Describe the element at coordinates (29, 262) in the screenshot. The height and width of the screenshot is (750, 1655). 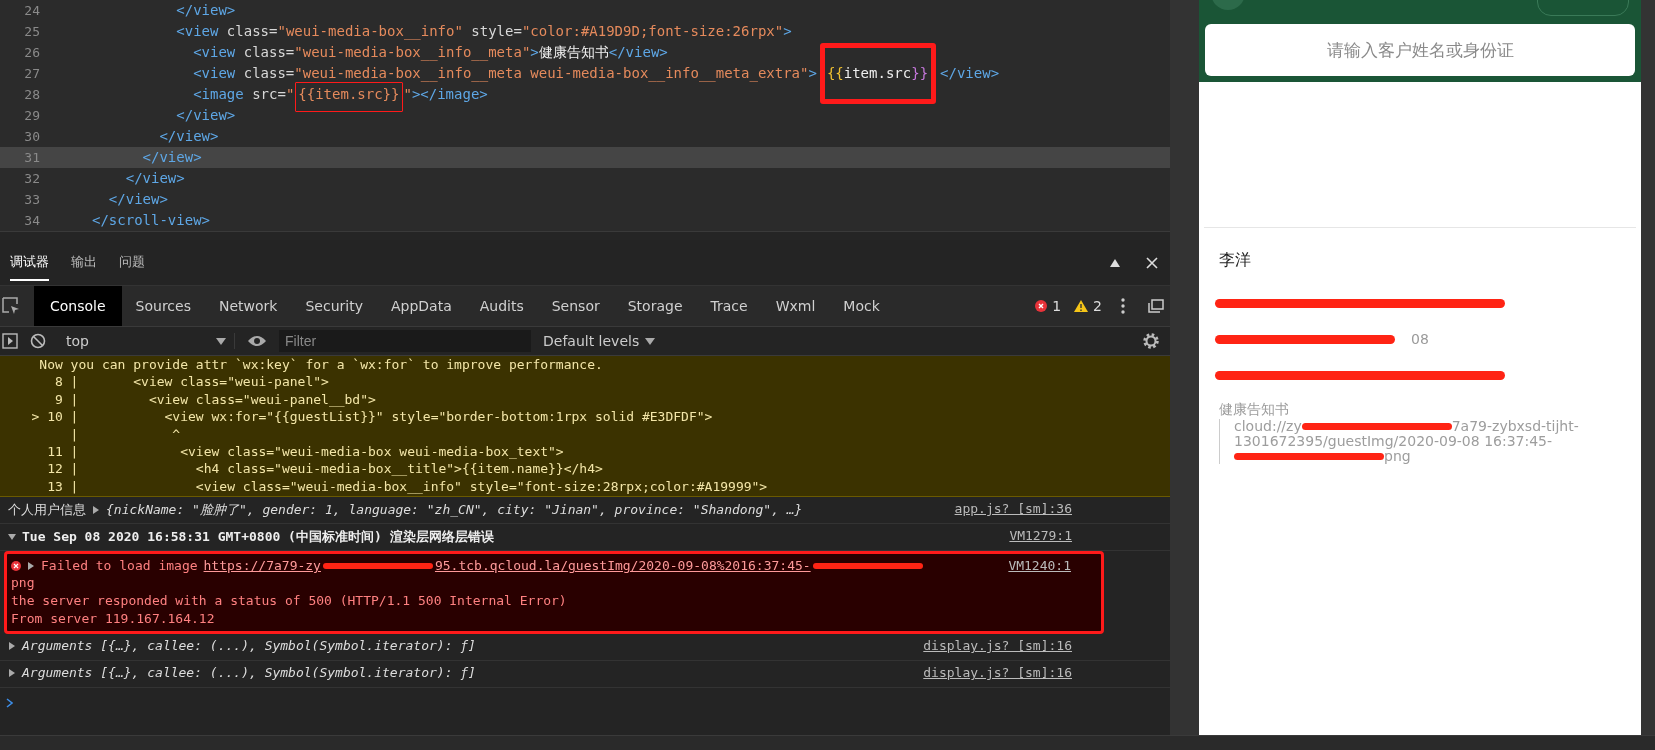
I see `panel-tab: 调试器` at that location.